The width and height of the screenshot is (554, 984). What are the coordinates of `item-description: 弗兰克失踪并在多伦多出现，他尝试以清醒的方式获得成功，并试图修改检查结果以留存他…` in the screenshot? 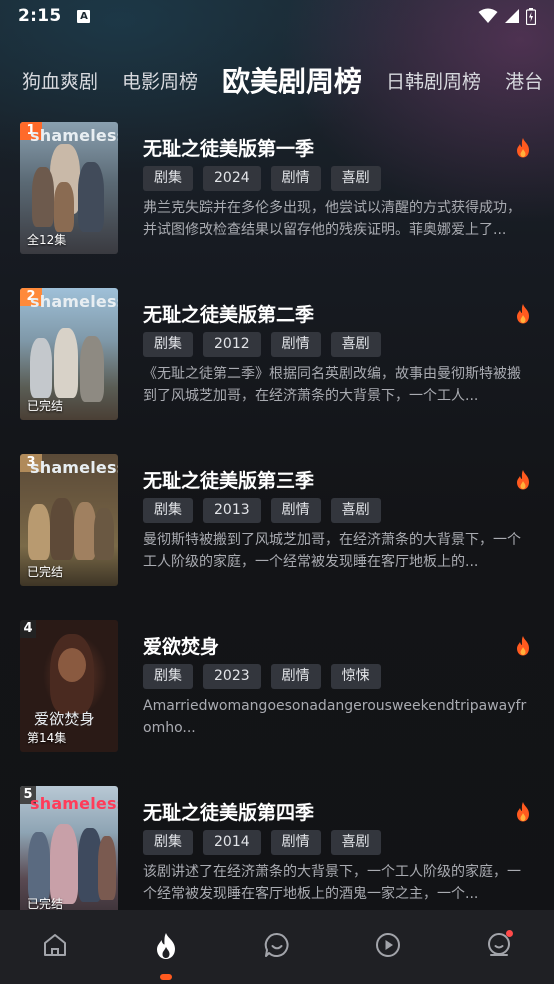 It's located at (332, 219).